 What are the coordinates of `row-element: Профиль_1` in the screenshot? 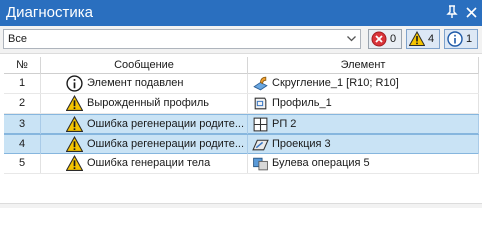 It's located at (302, 103).